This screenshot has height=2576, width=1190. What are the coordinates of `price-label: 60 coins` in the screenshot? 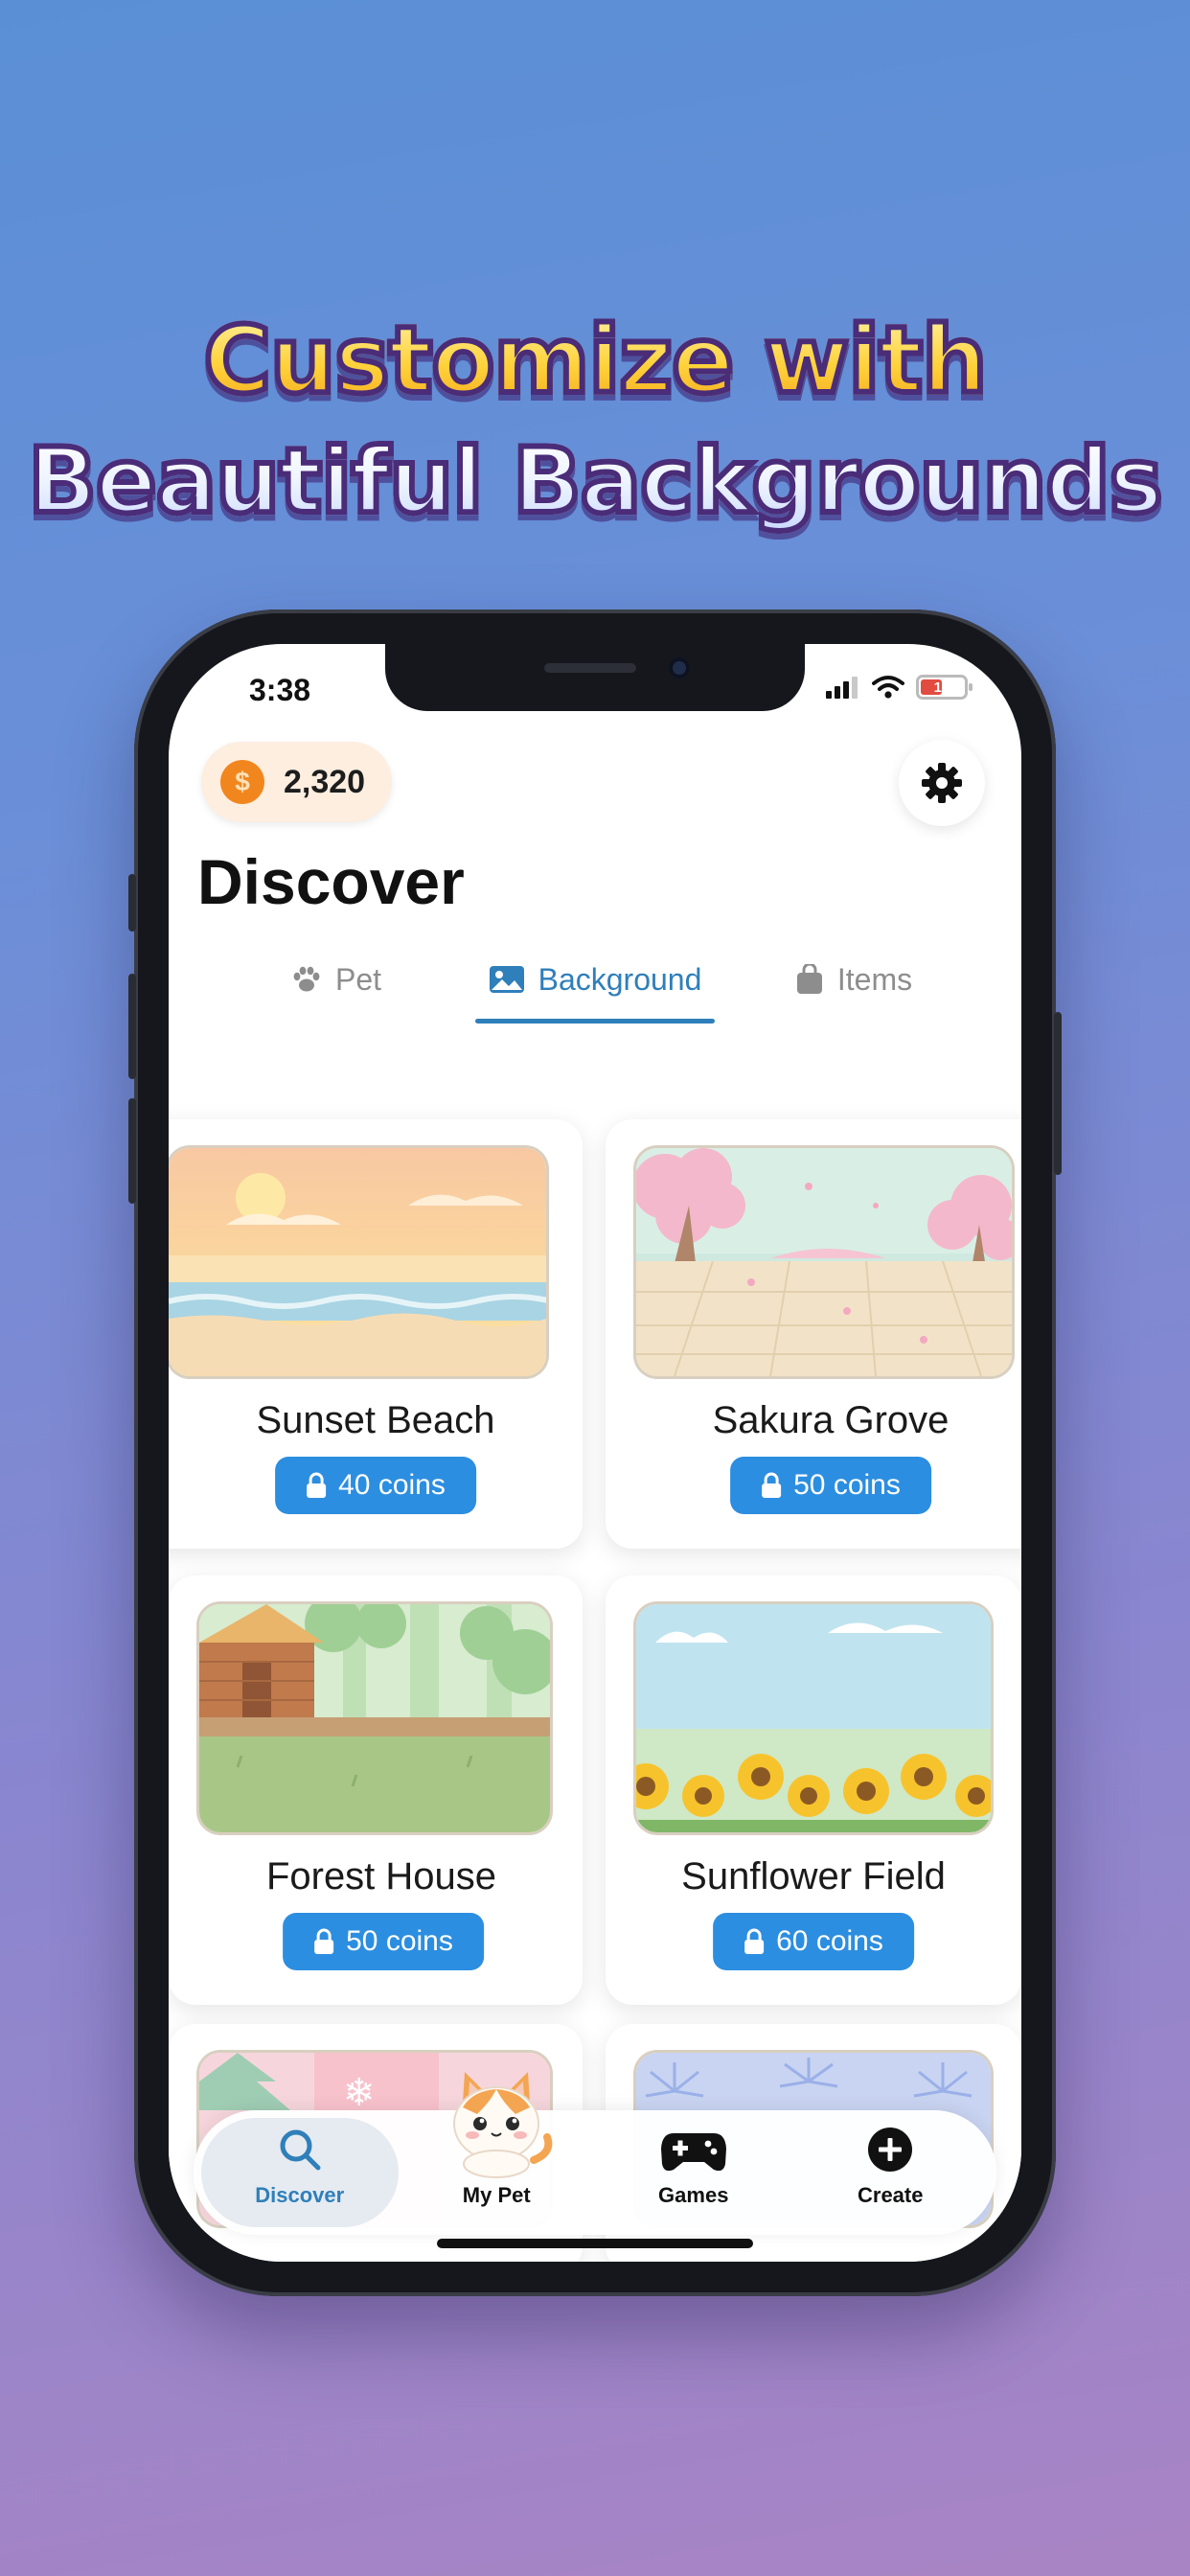 It's located at (829, 1941).